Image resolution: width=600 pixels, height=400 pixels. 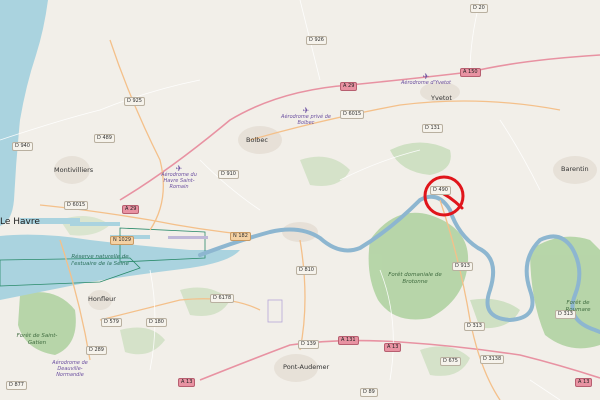 What do you see at coordinates (348, 340) in the screenshot?
I see `road-shield-a131: A 131` at bounding box center [348, 340].